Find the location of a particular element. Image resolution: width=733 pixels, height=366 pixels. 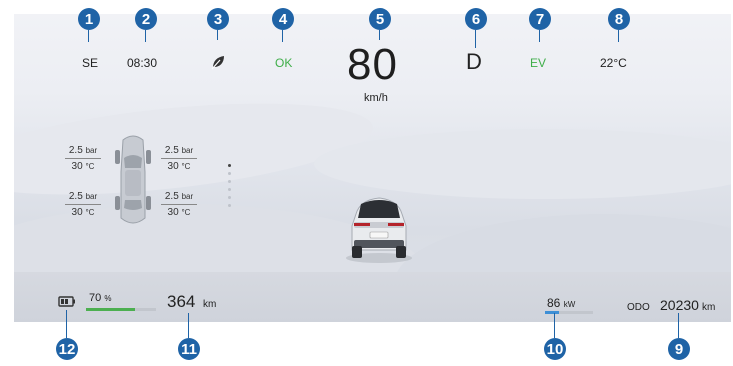

battery-percent: 70 % is located at coordinates (100, 298).